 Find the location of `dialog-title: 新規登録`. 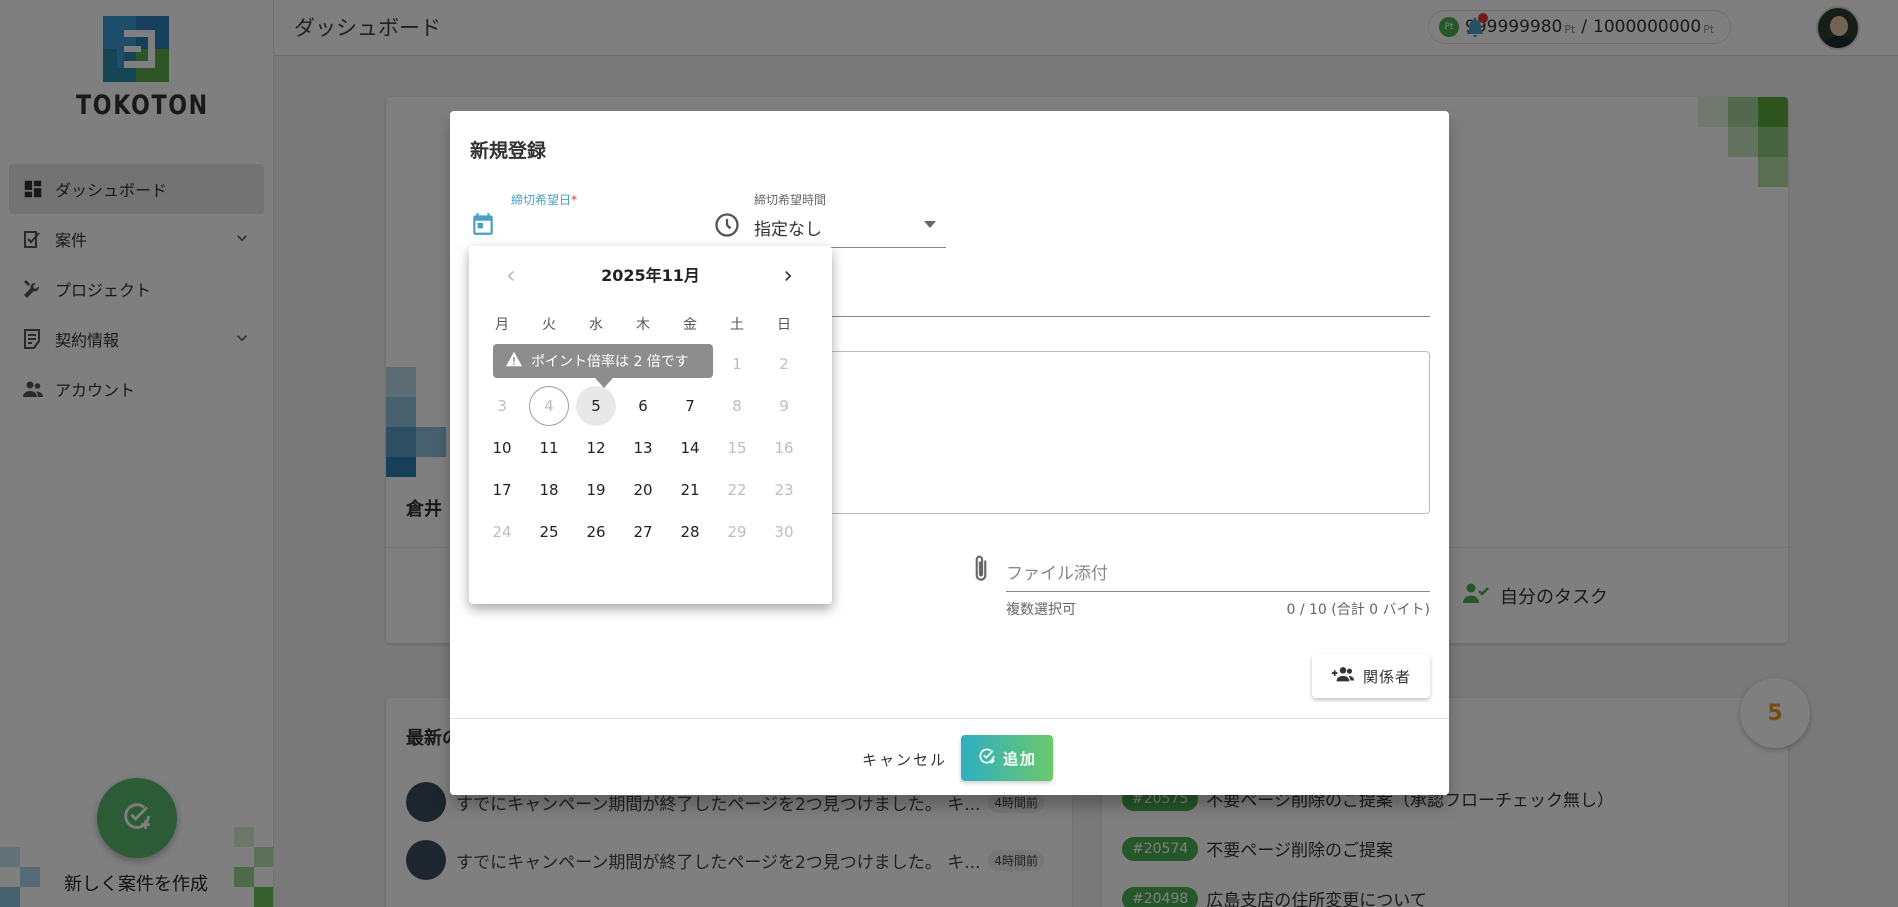

dialog-title: 新規登録 is located at coordinates (508, 151).